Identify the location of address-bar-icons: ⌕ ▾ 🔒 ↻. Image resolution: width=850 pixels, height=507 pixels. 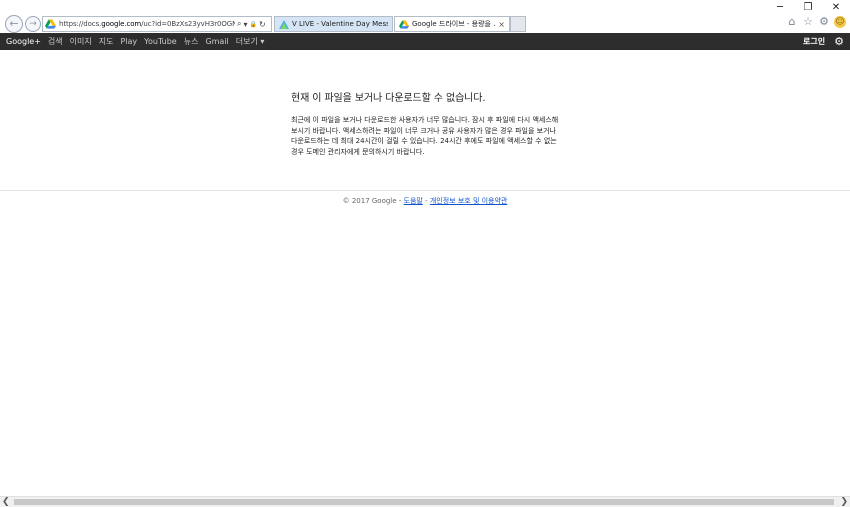
(251, 24).